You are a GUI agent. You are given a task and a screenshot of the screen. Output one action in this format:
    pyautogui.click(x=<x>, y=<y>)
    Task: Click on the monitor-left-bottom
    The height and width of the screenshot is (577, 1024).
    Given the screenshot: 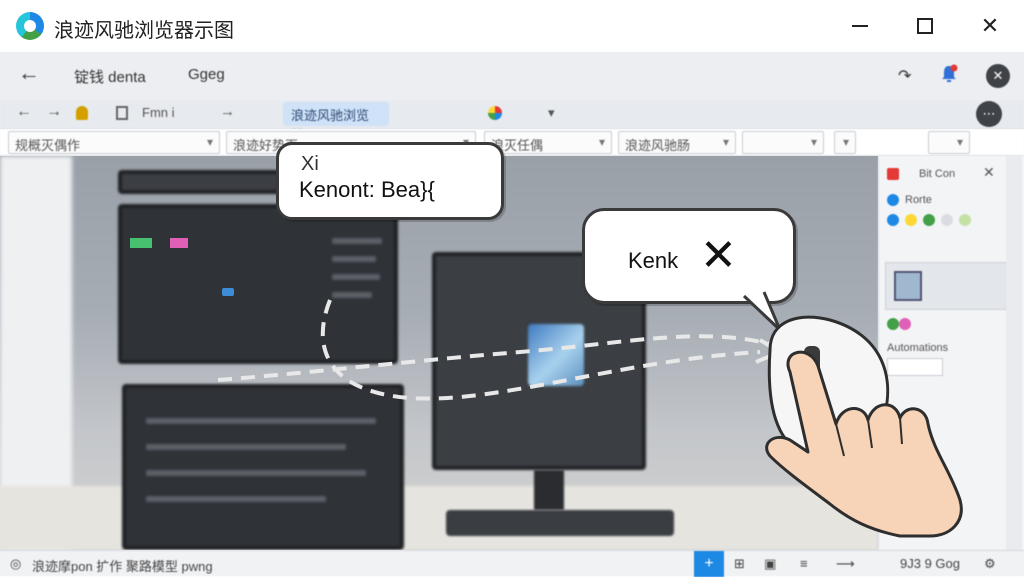 What is the action you would take?
    pyautogui.click(x=263, y=467)
    